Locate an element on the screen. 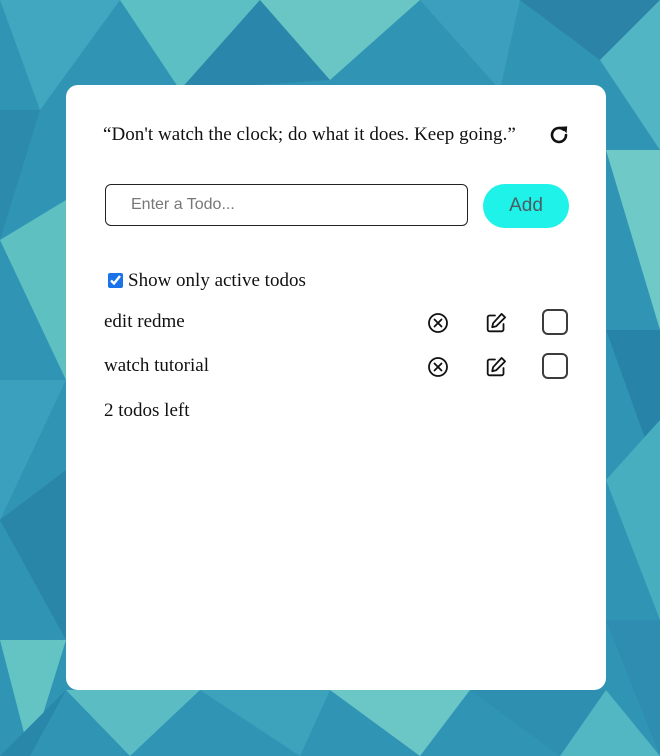  todo-item: watch tutorial is located at coordinates (338, 367).